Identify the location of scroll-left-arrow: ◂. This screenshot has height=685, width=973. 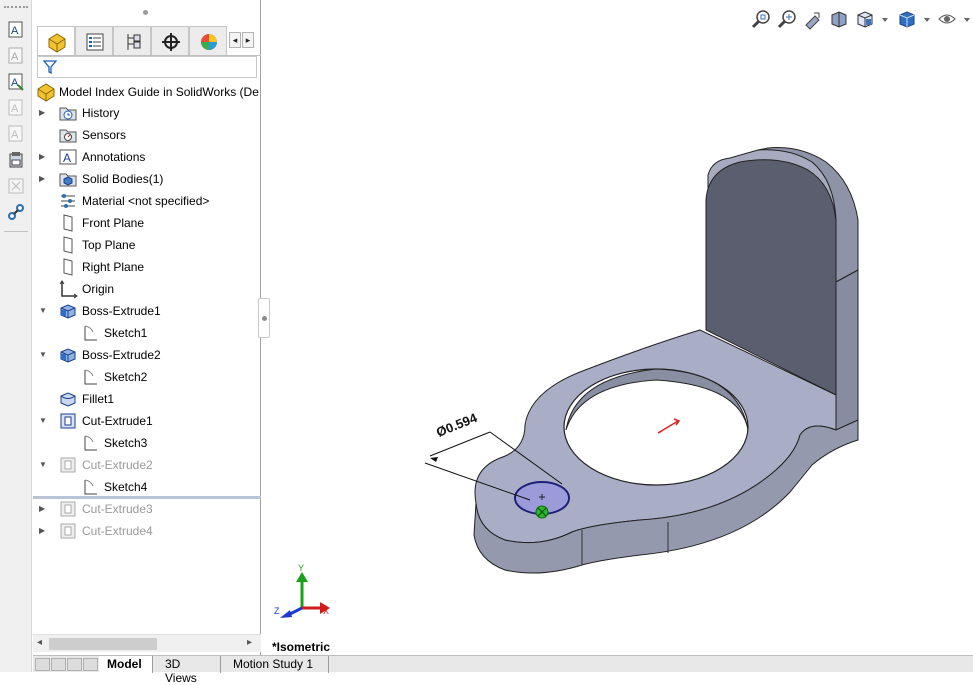
(39, 642).